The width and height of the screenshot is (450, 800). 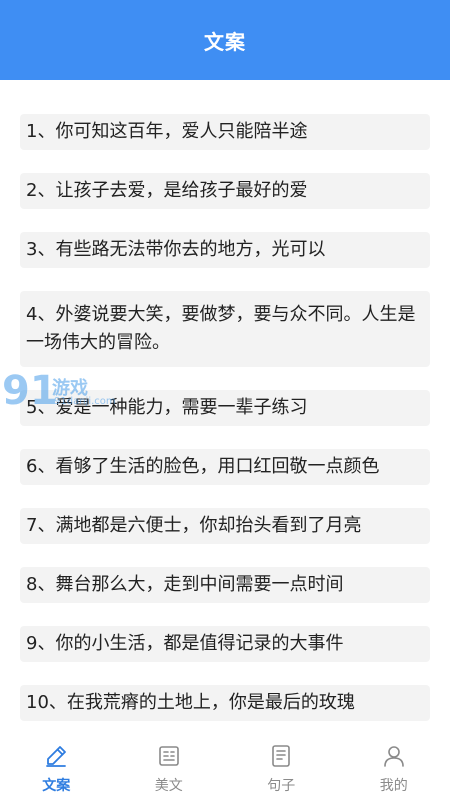 What do you see at coordinates (72, 391) in the screenshot?
I see `site-watermark: 91 游戏 91danji.com` at bounding box center [72, 391].